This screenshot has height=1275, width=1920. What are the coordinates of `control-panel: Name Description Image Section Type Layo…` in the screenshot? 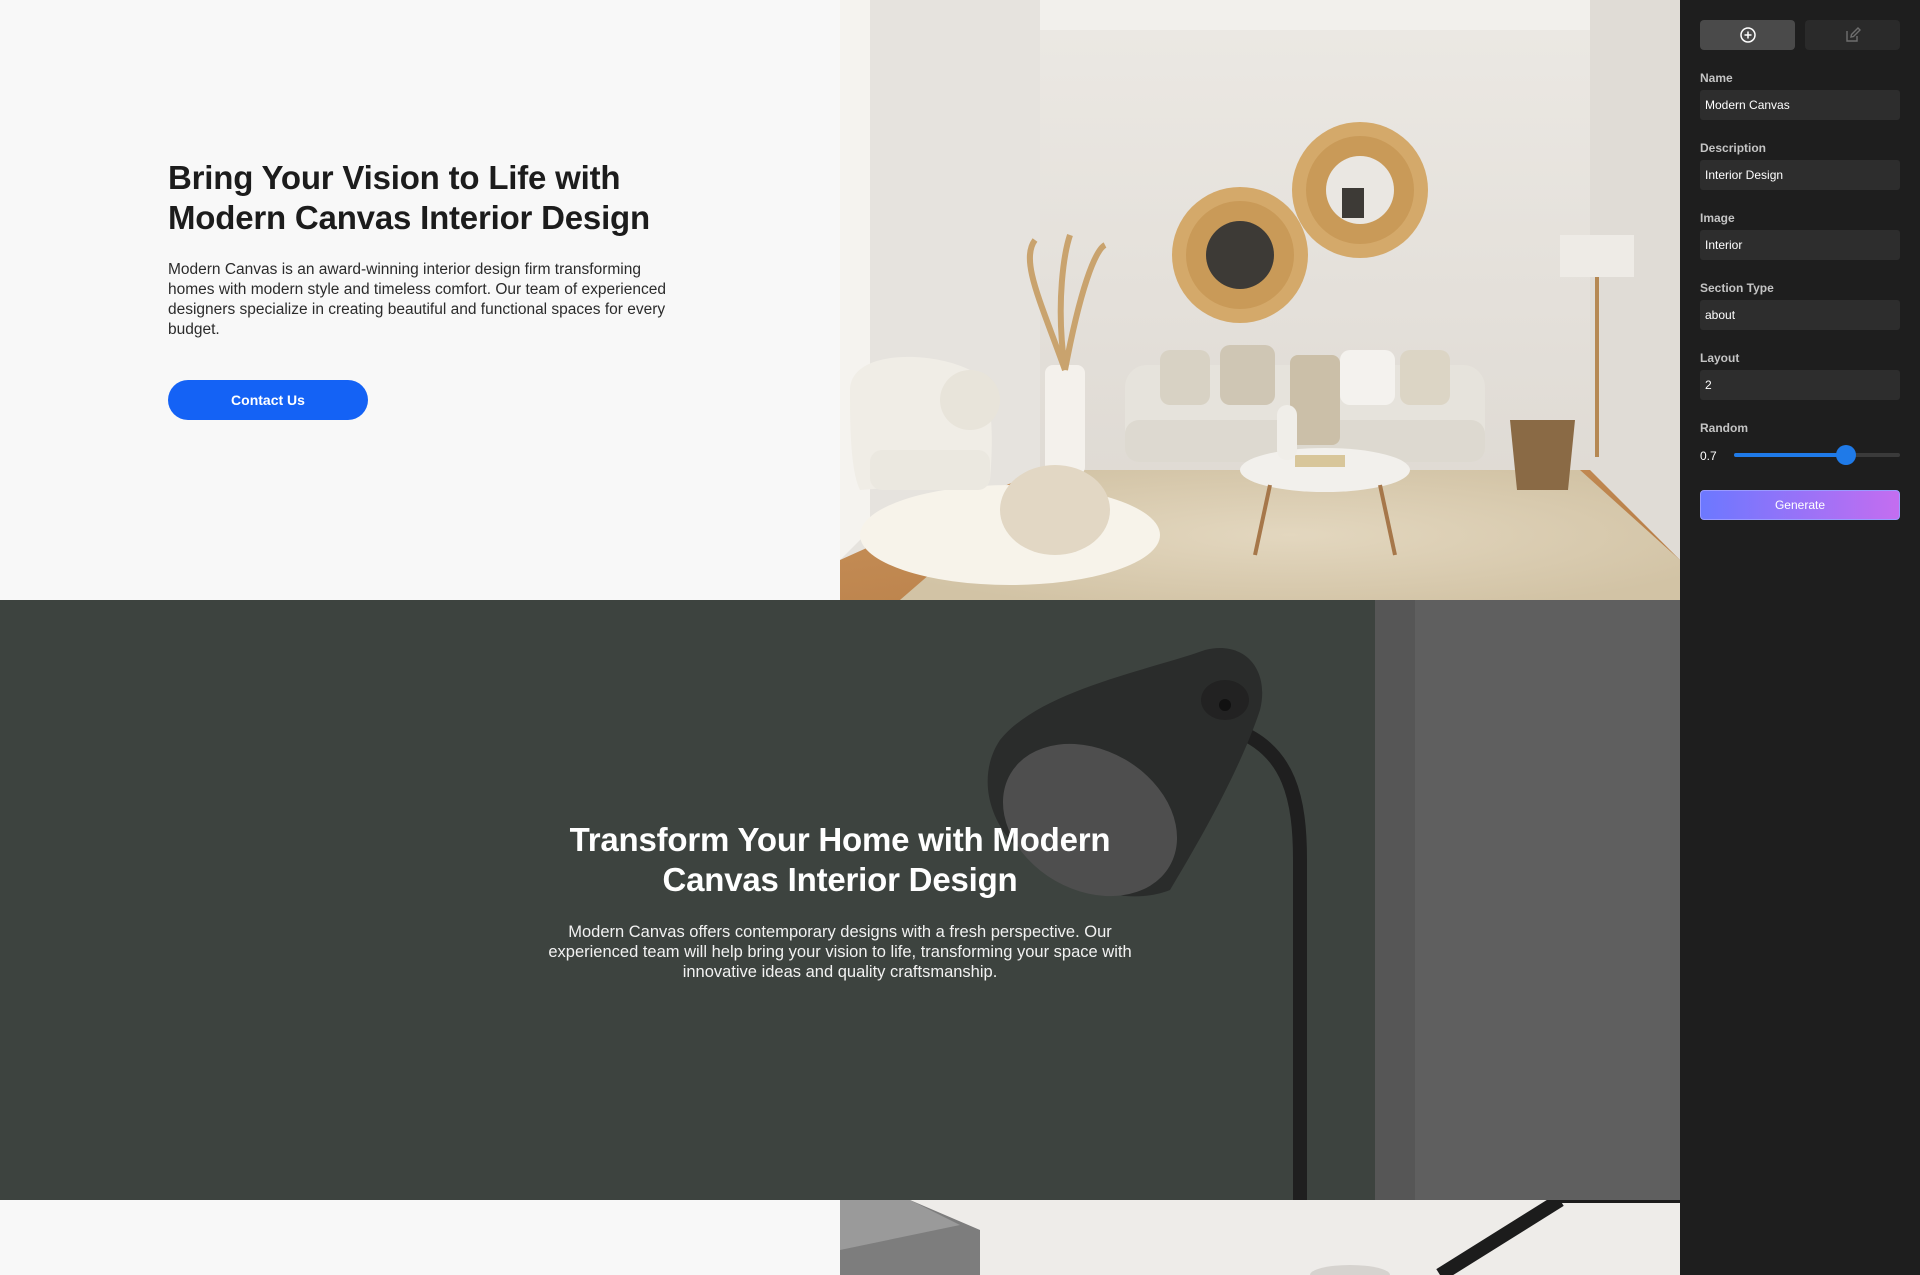 It's located at (1800, 637).